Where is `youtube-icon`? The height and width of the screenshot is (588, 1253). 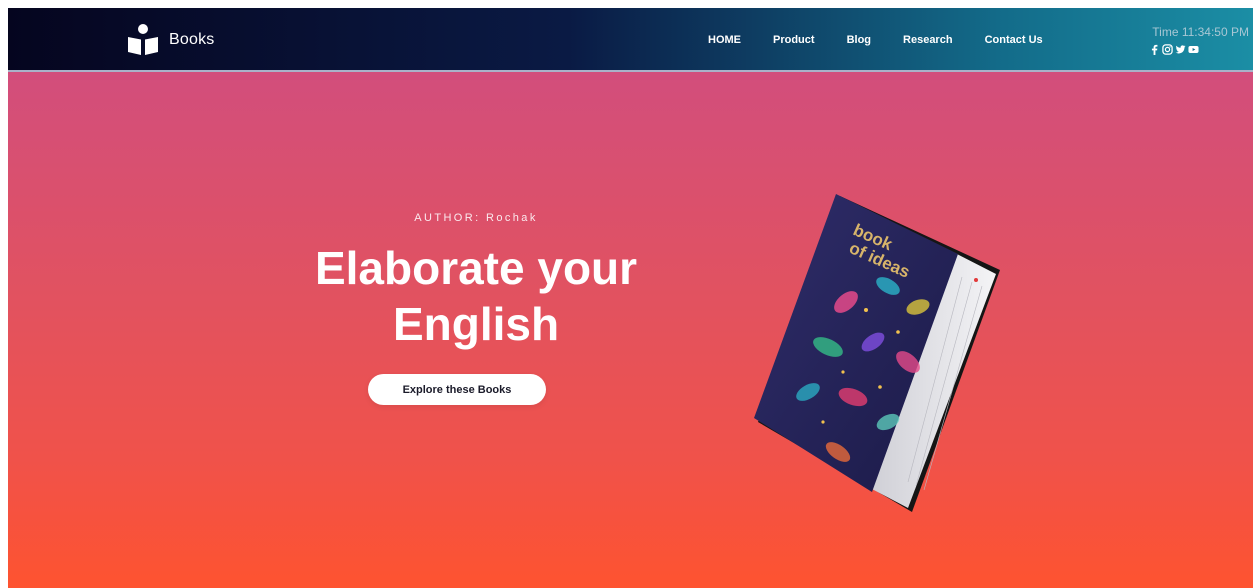 youtube-icon is located at coordinates (1193, 49).